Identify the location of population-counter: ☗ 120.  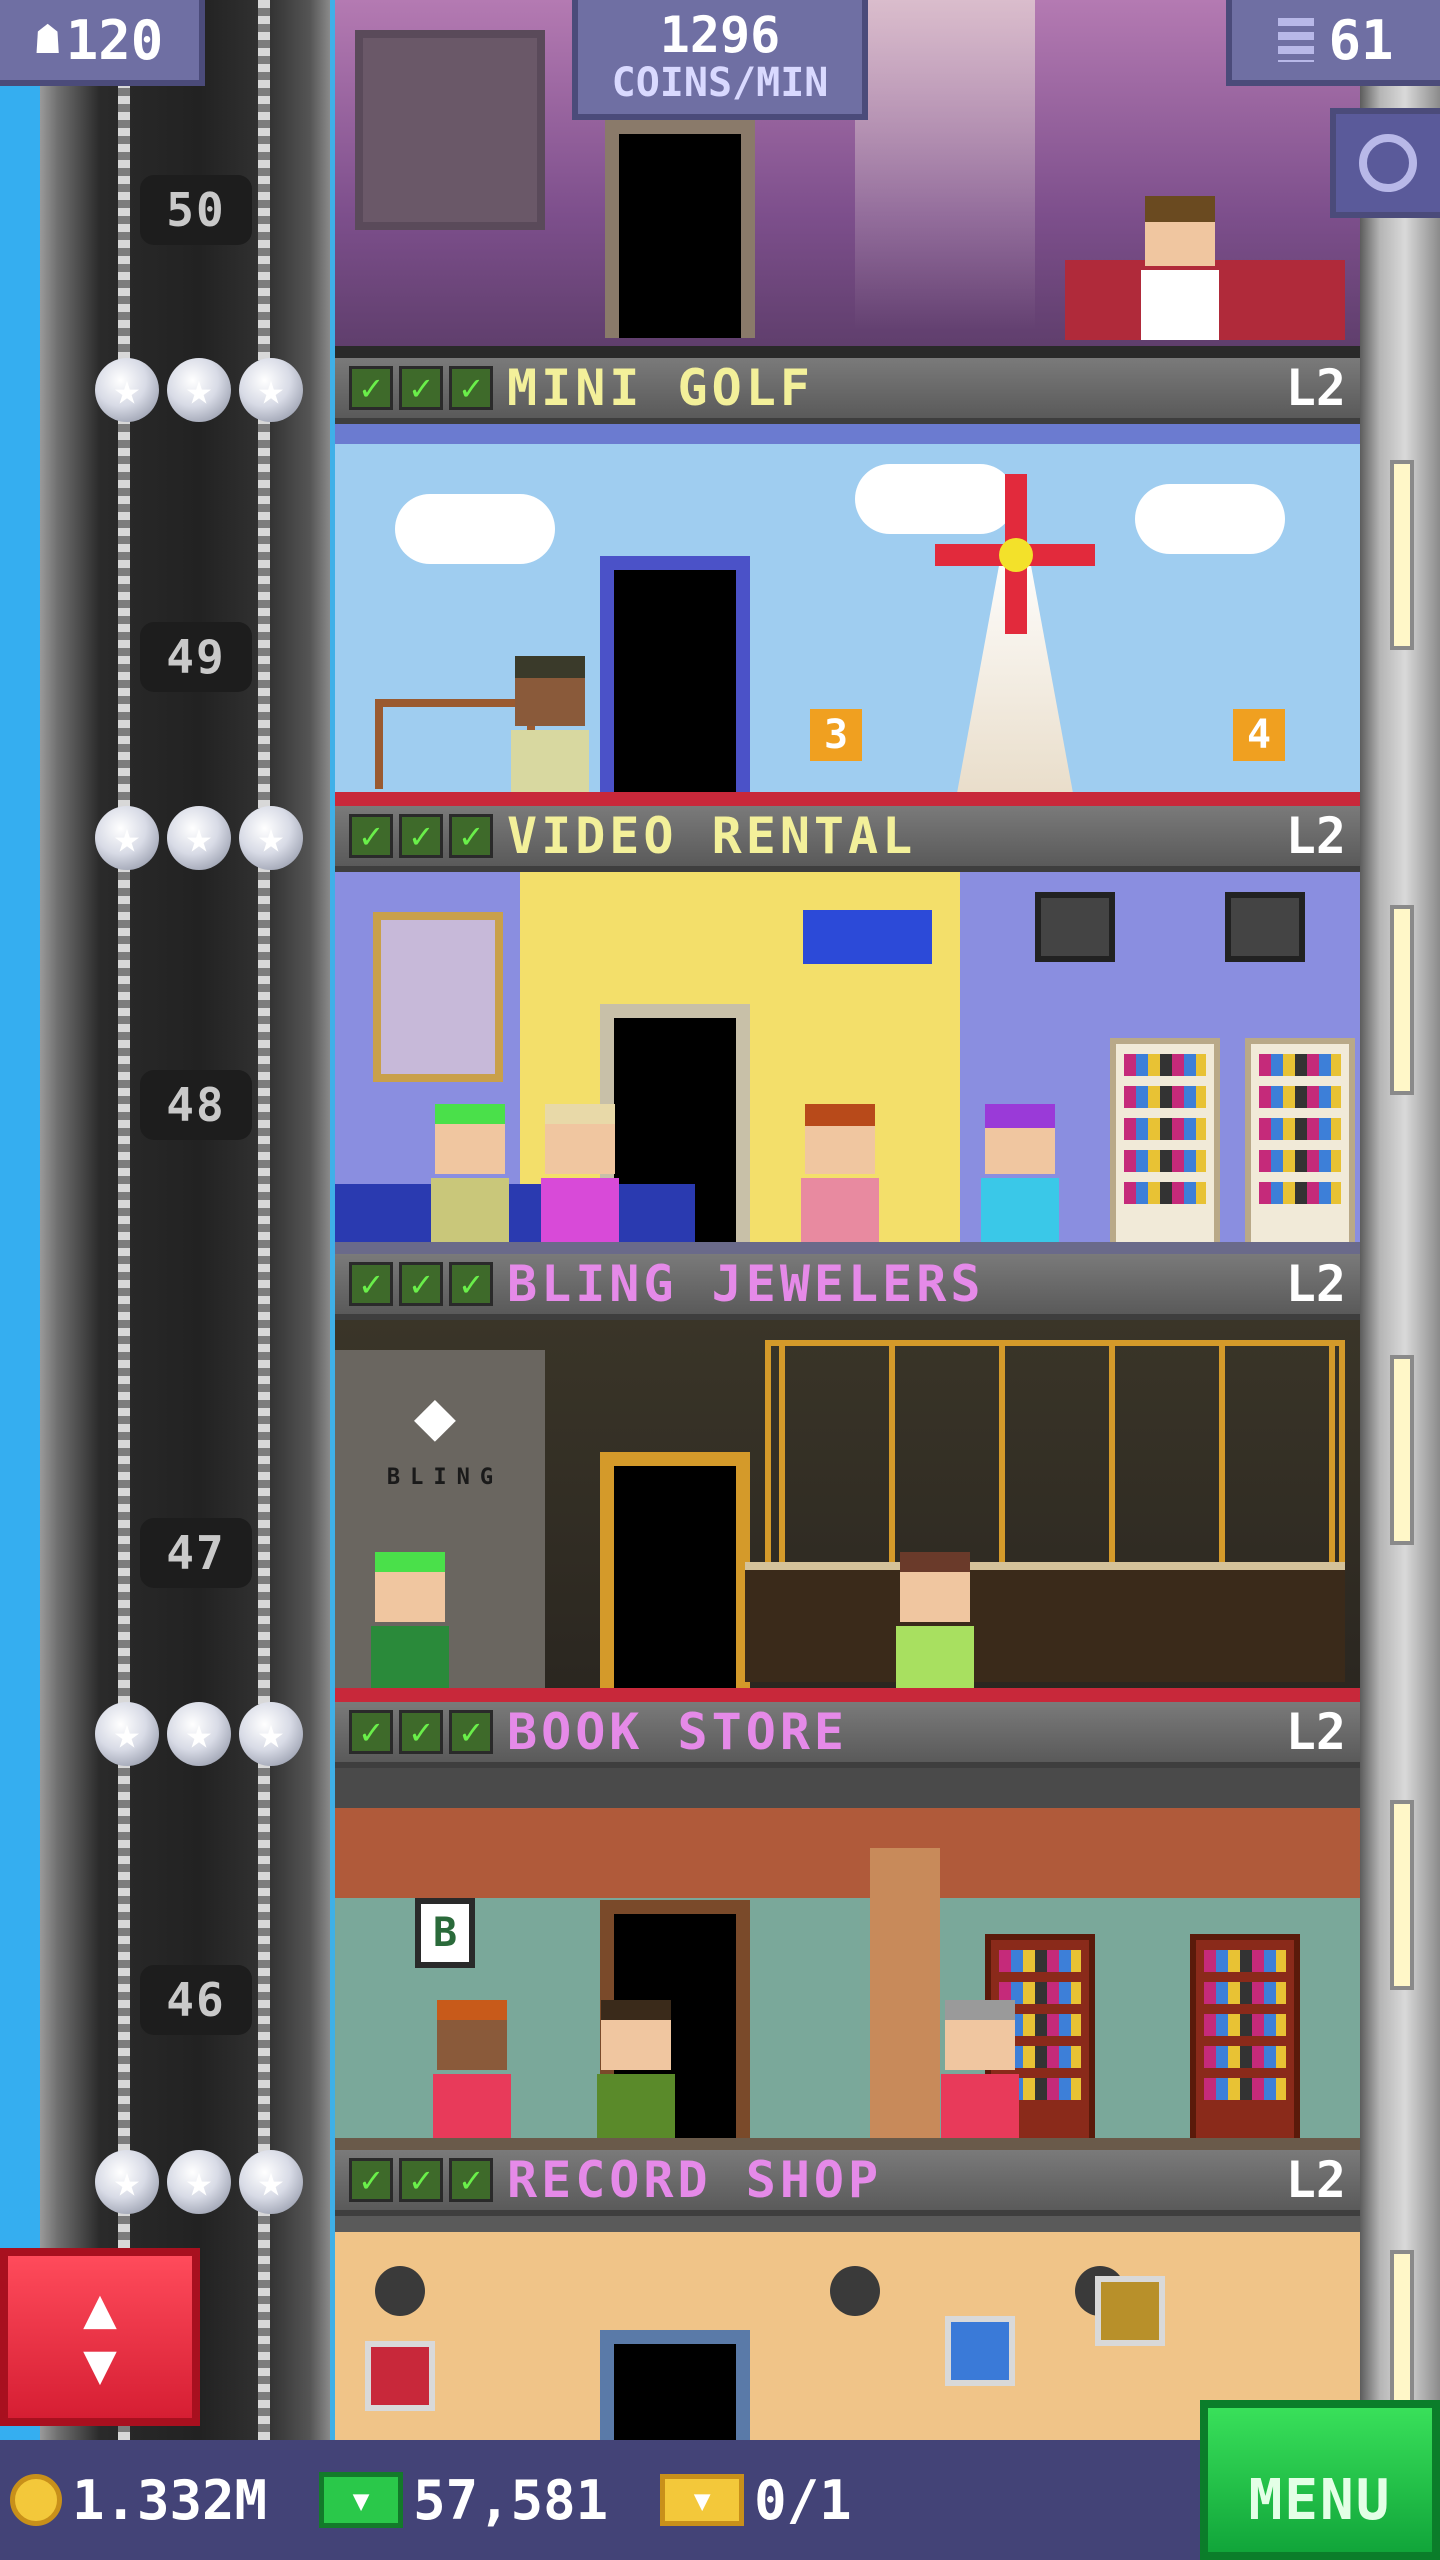
(102, 43).